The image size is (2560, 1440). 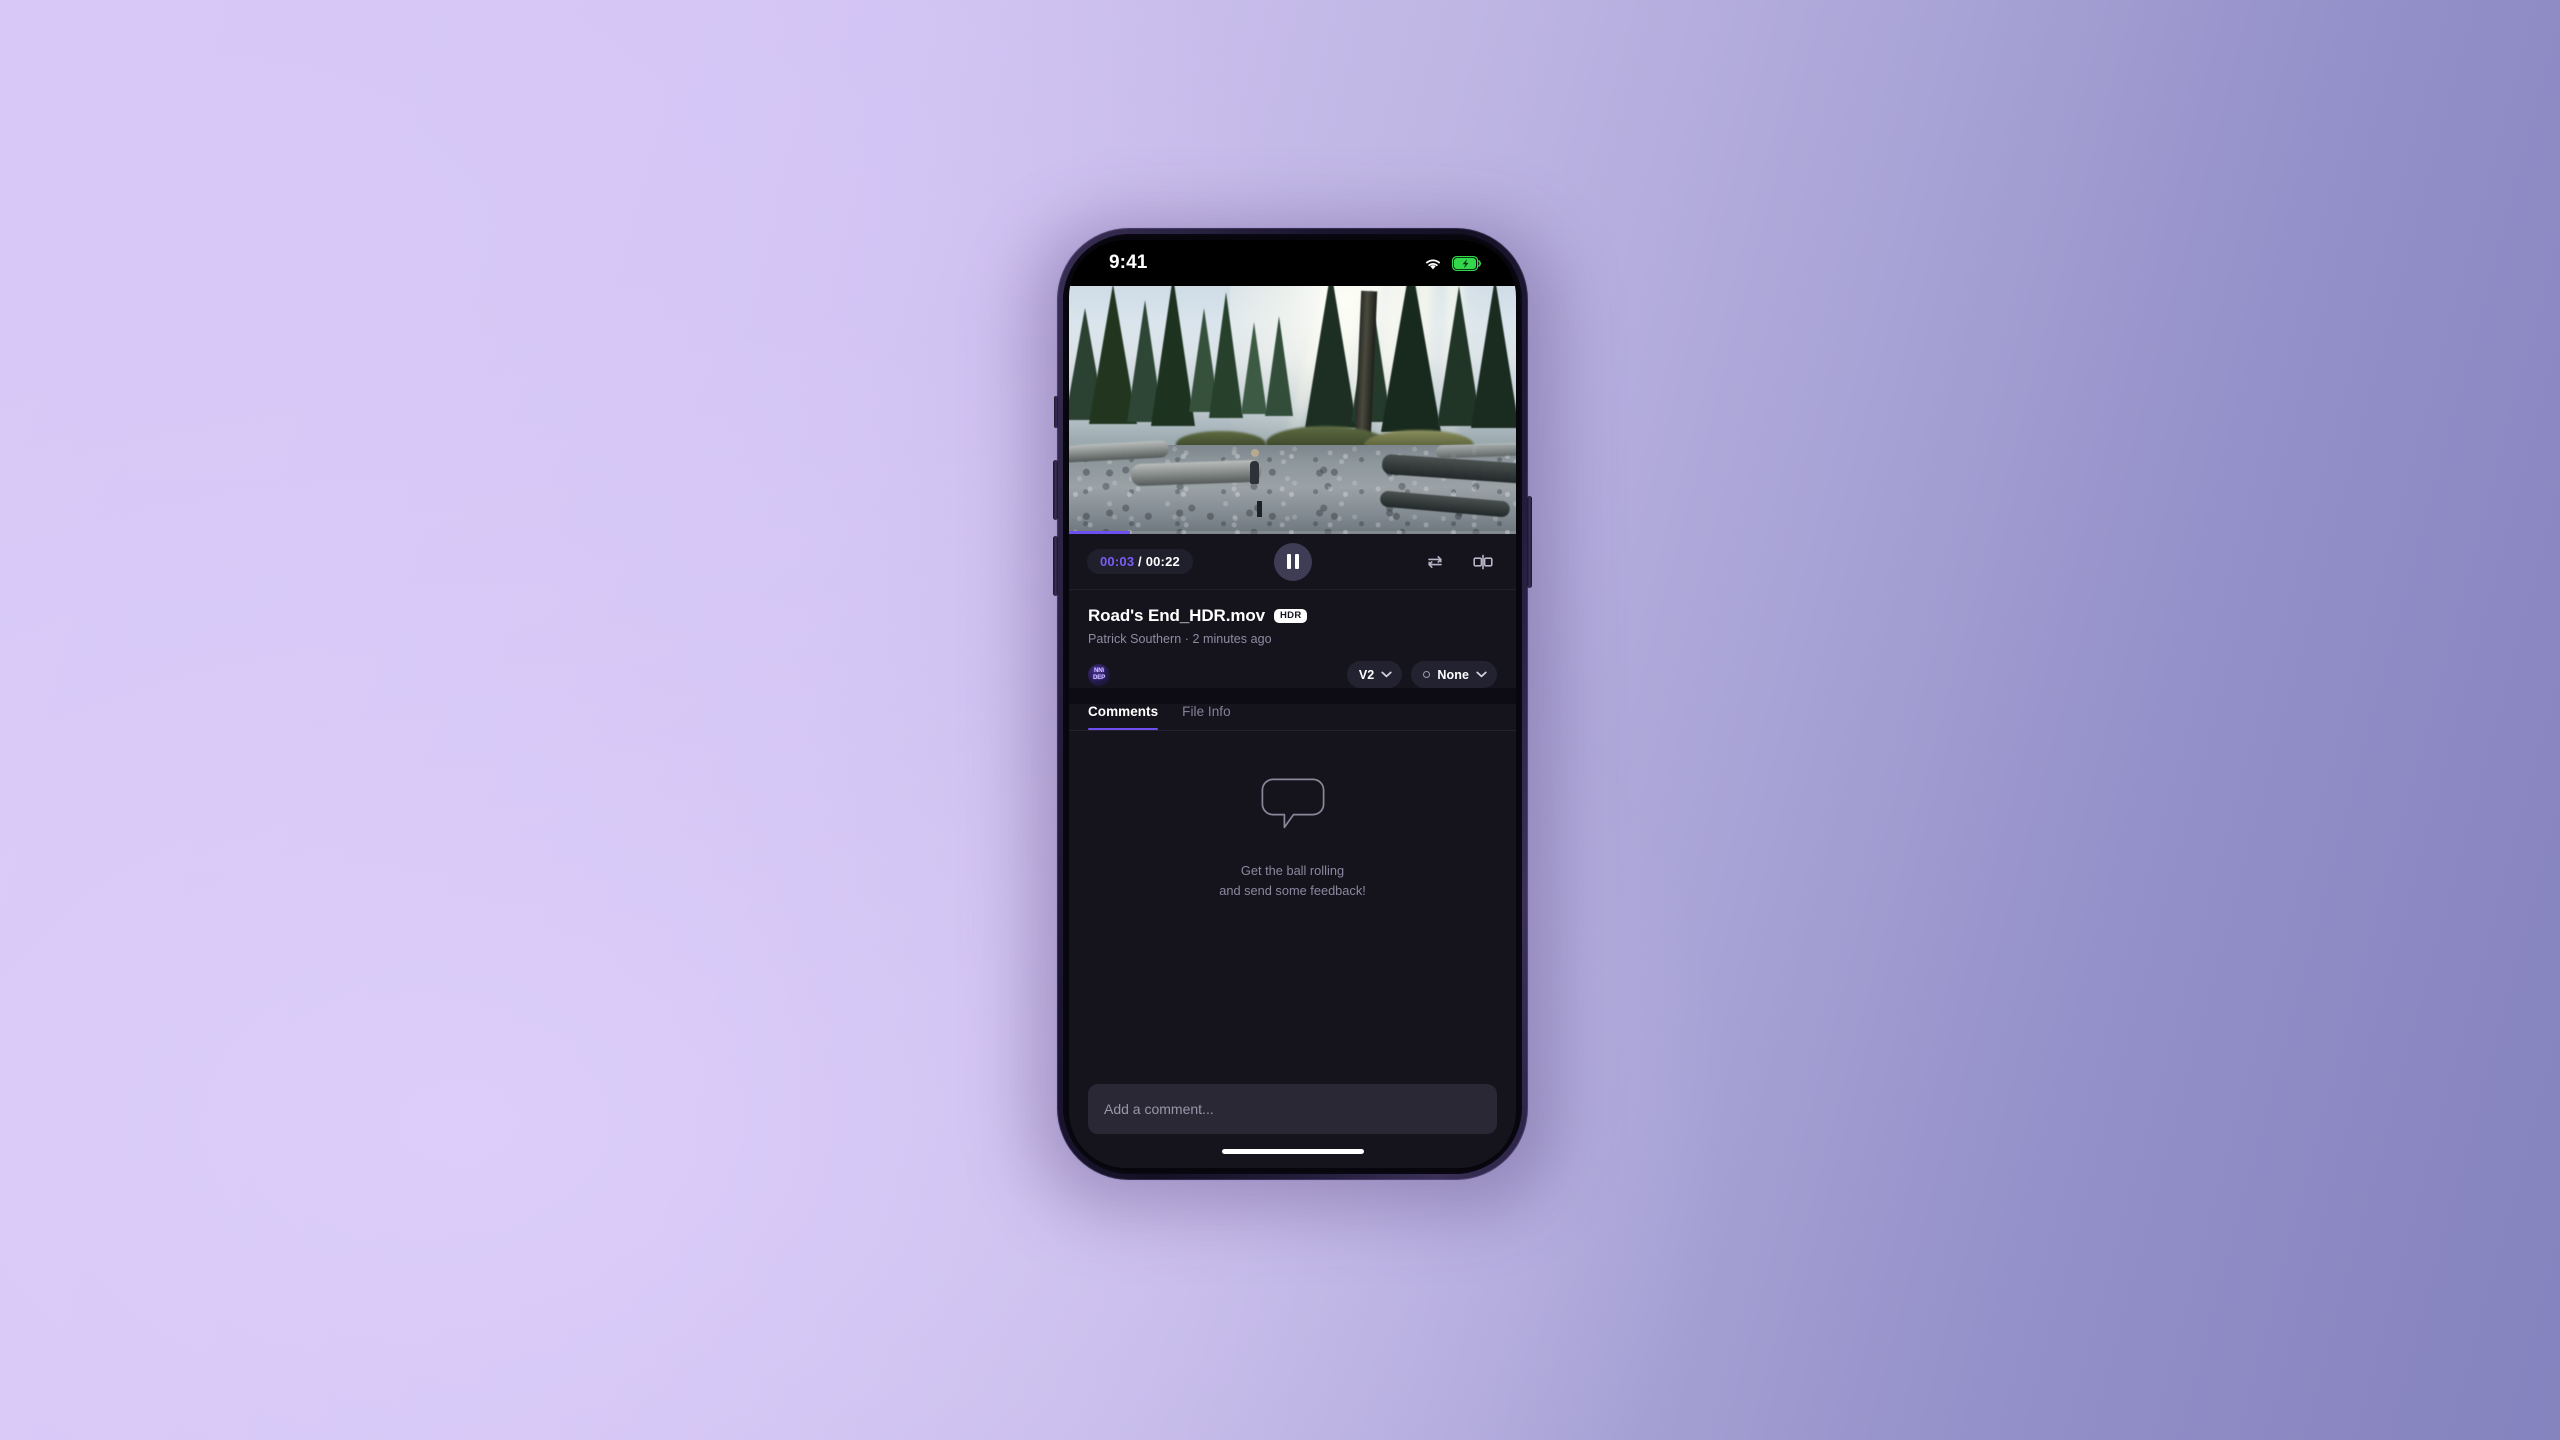 I want to click on comment-composer, so click(x=1292, y=1104).